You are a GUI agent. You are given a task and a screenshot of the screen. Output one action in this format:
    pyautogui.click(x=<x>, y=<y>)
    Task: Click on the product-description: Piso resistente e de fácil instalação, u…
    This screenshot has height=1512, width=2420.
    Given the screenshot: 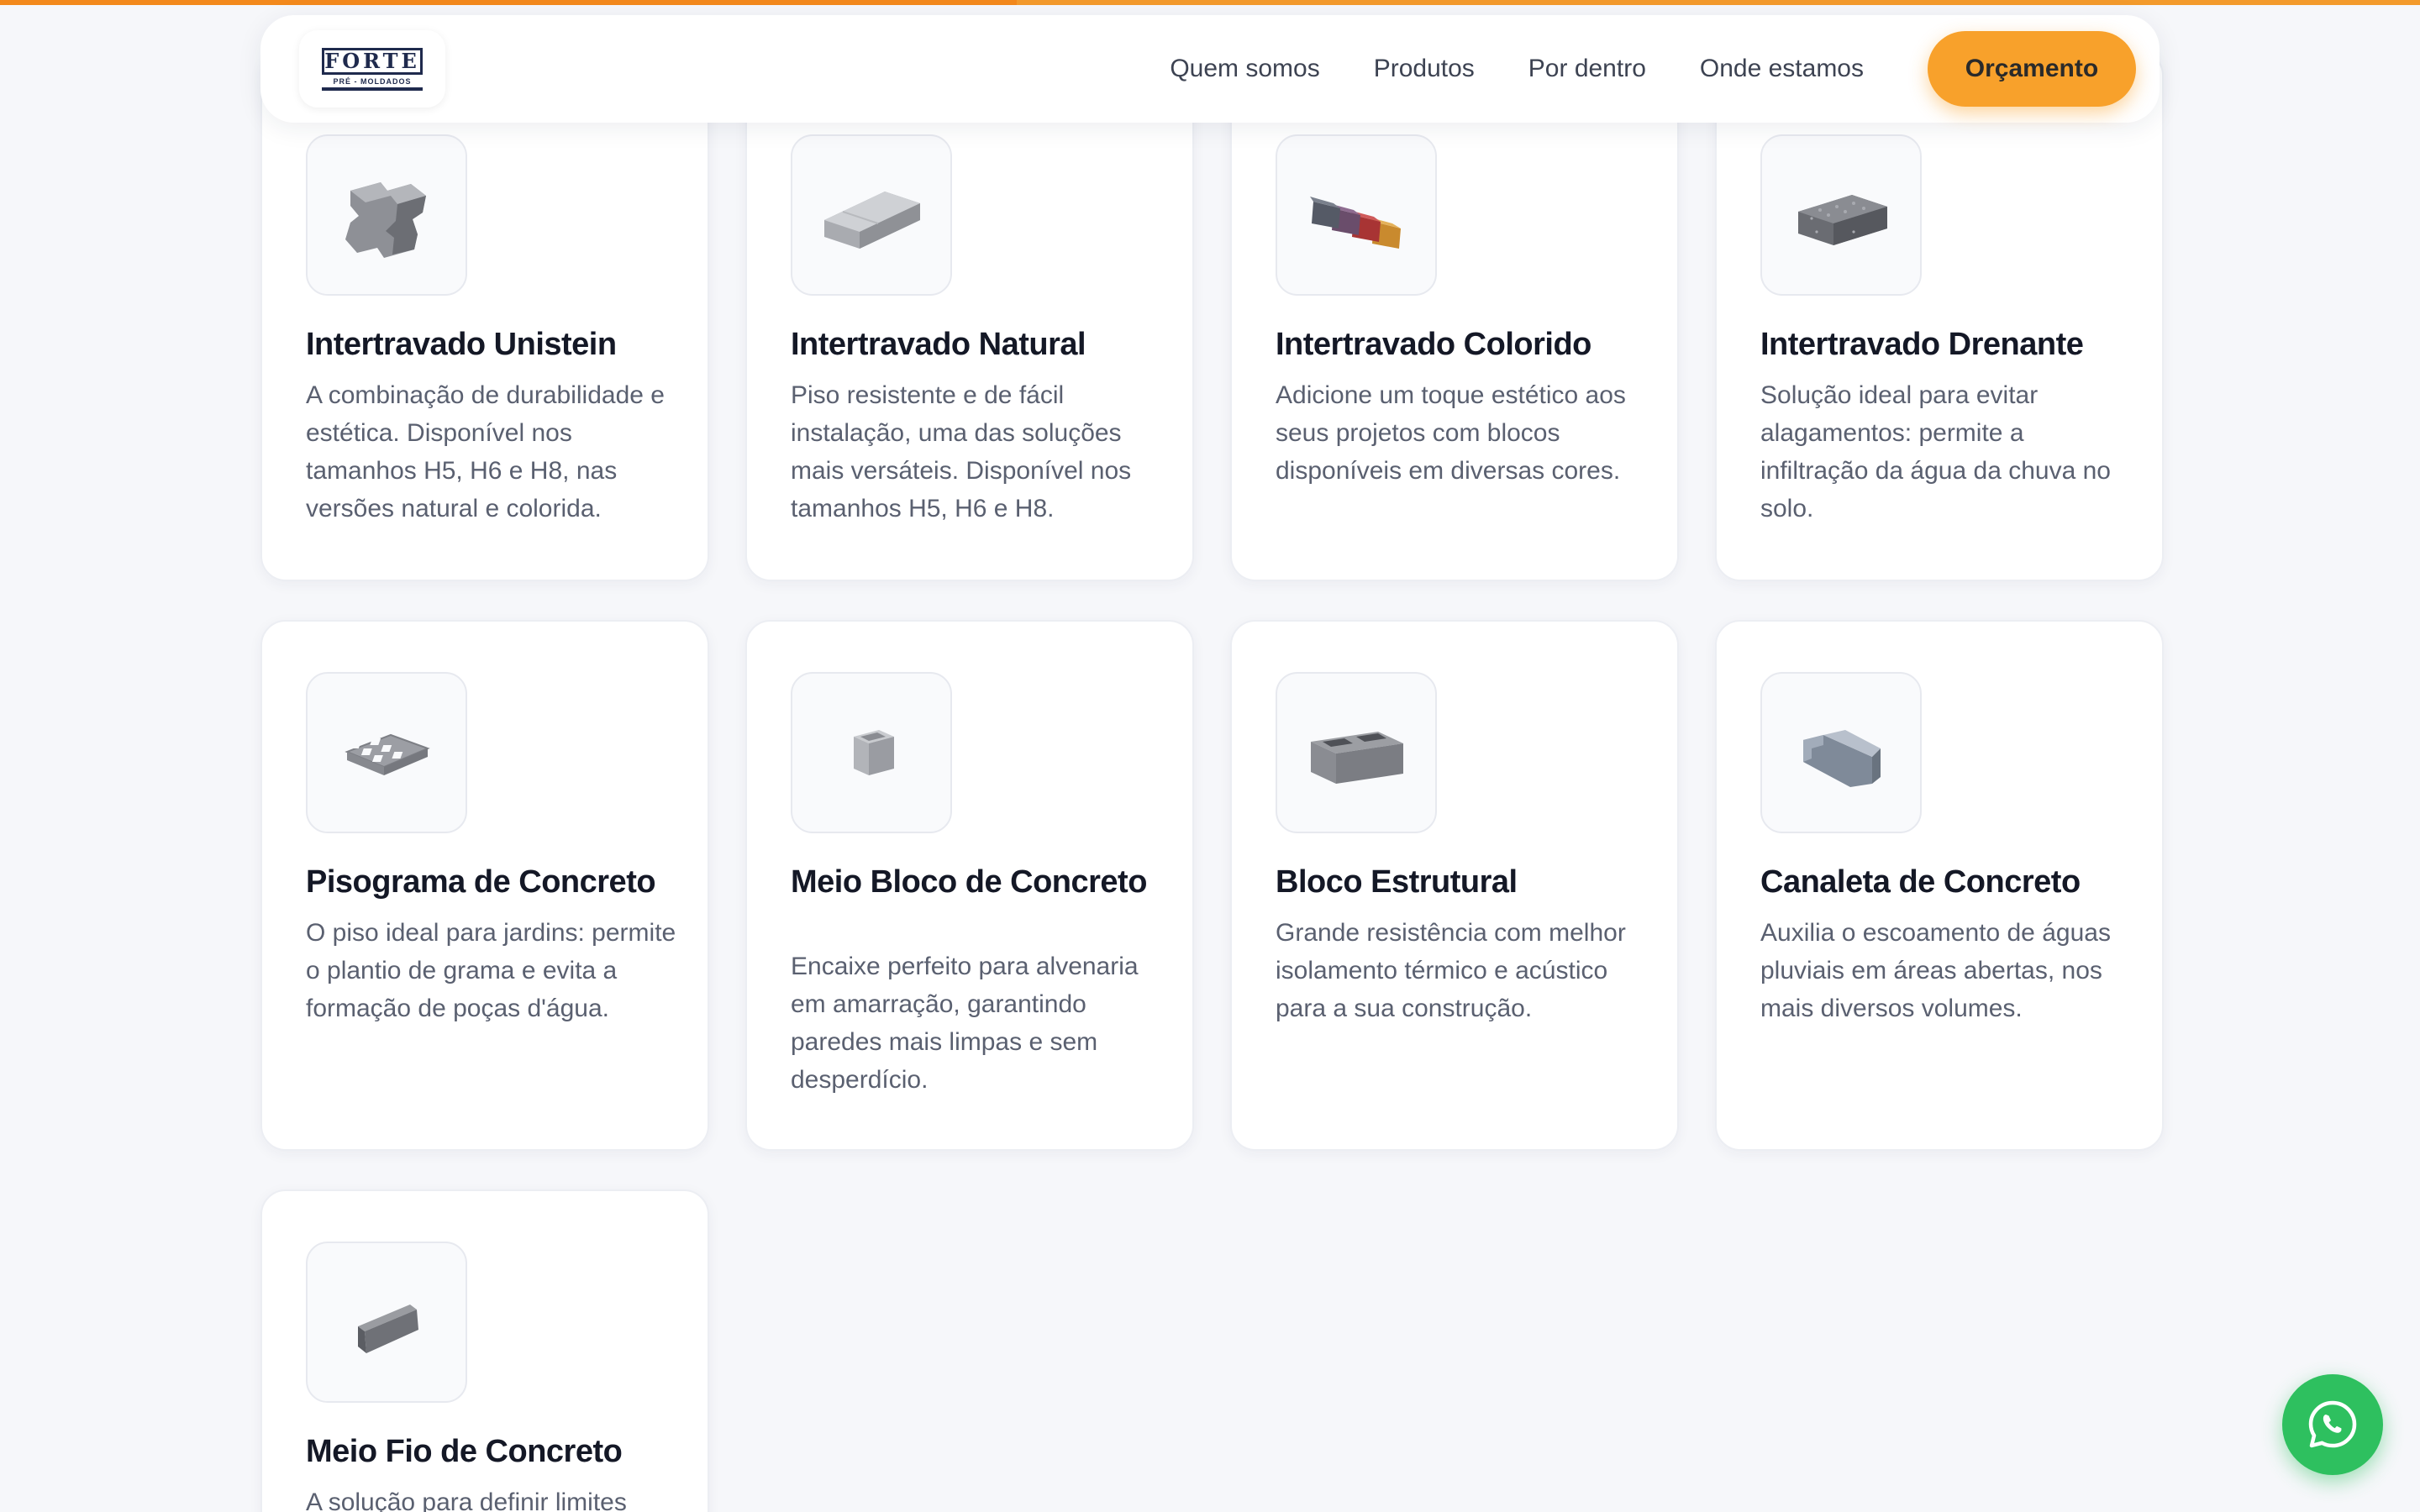 What is the action you would take?
    pyautogui.click(x=961, y=451)
    